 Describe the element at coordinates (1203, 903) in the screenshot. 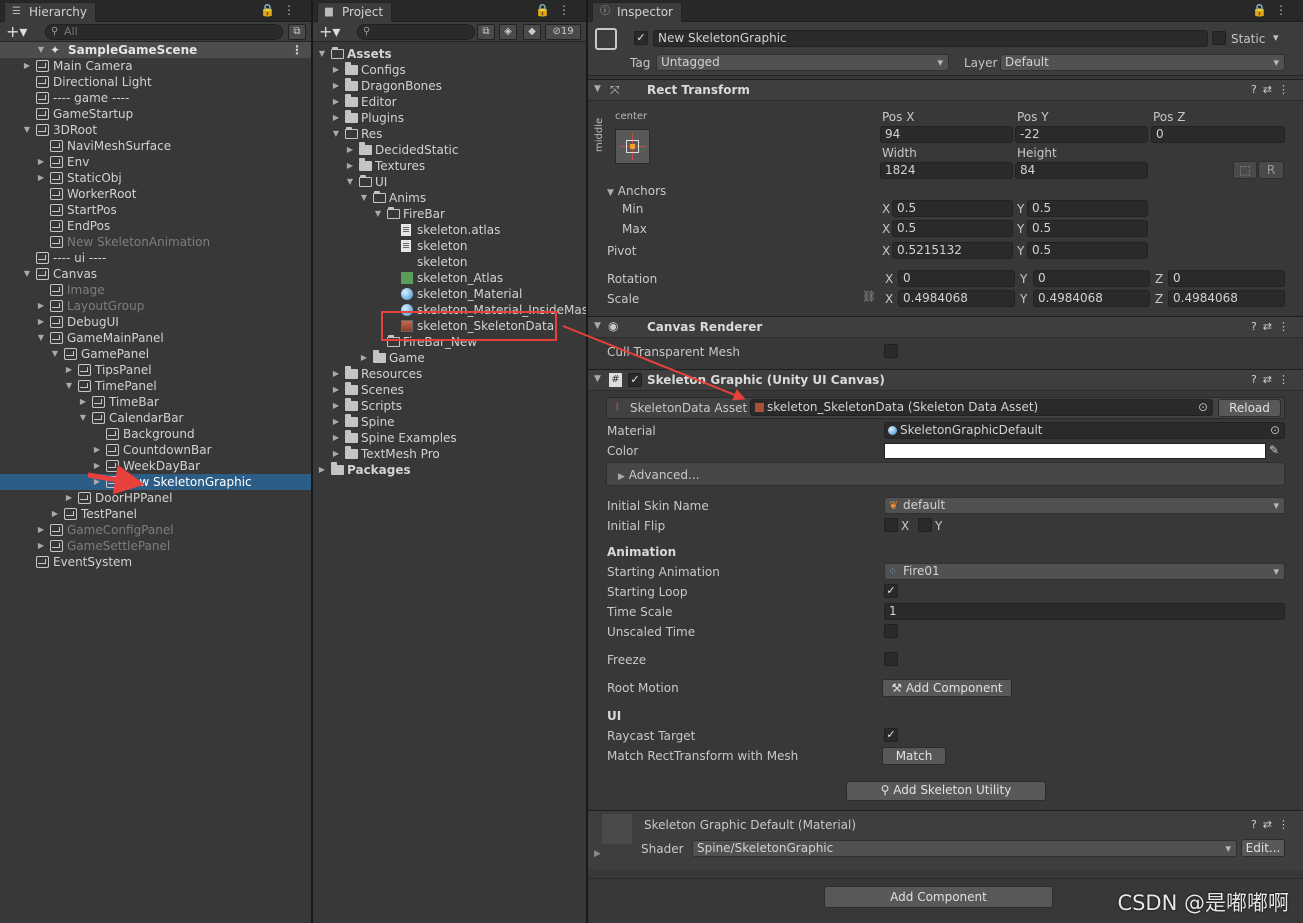

I see `watermark: CSDN @是嘟嘟啊` at that location.